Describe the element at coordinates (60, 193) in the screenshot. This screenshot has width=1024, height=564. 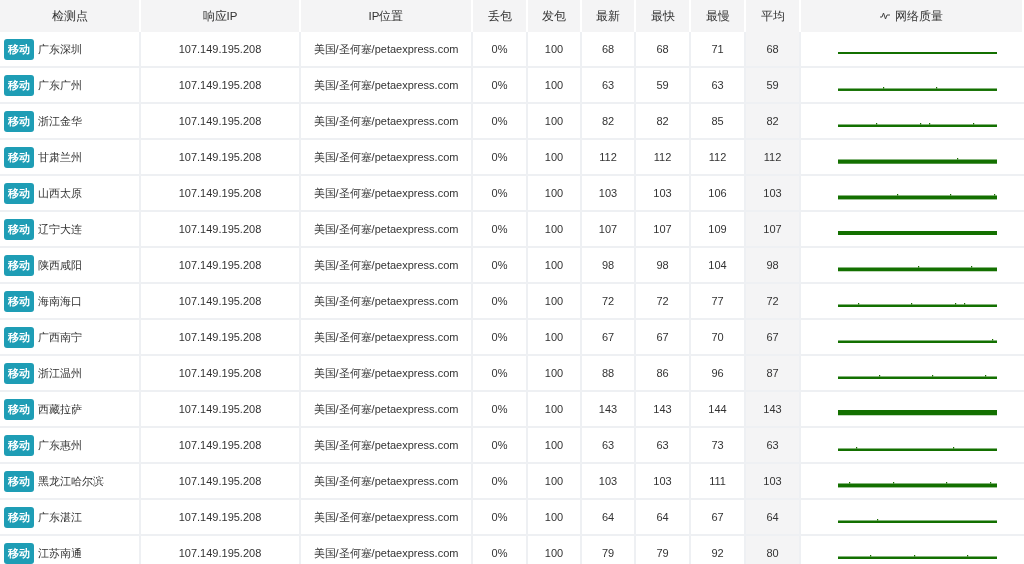
I see `location-text: 山西太原` at that location.